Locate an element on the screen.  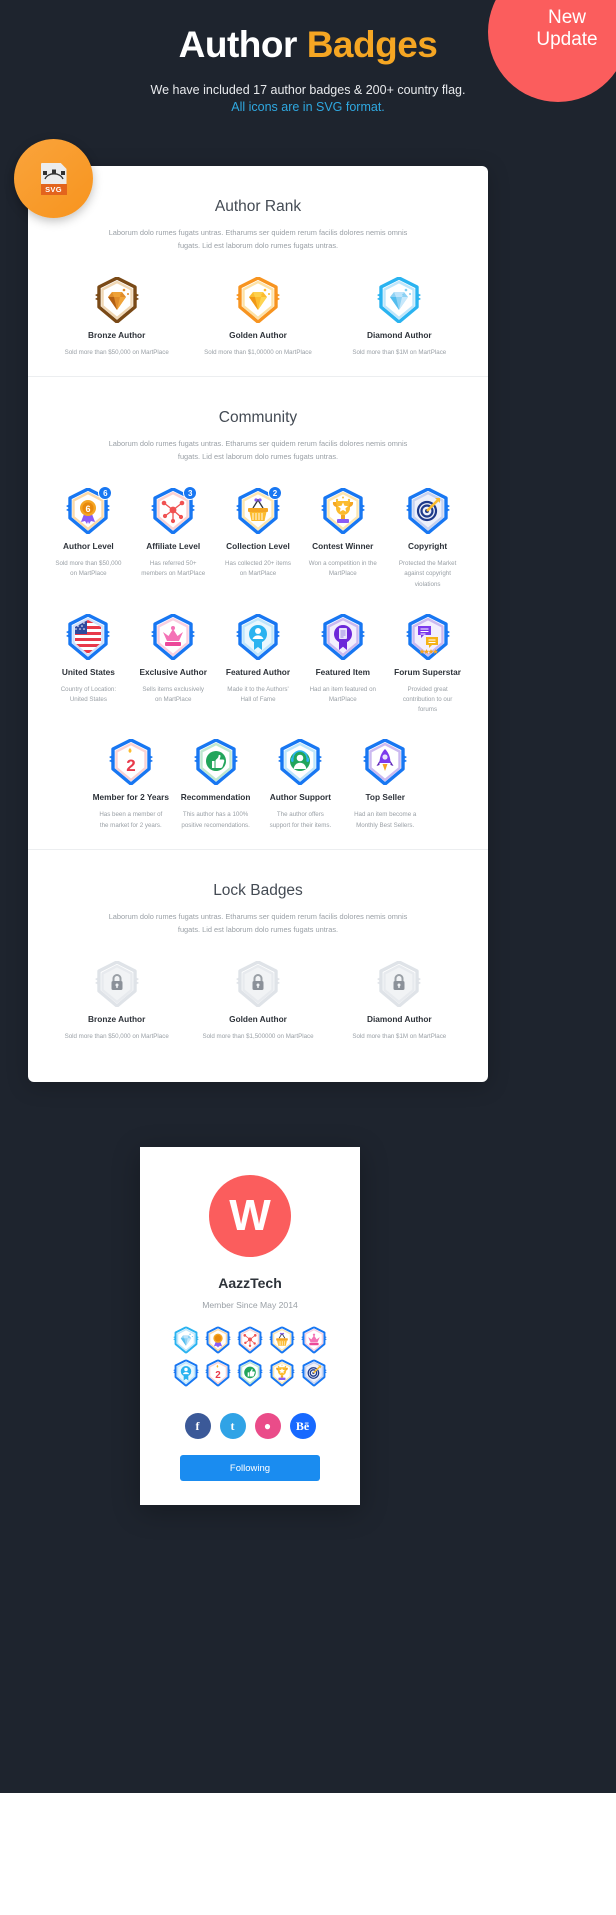
badge-label: Collection Level is located at coordinates (258, 546).